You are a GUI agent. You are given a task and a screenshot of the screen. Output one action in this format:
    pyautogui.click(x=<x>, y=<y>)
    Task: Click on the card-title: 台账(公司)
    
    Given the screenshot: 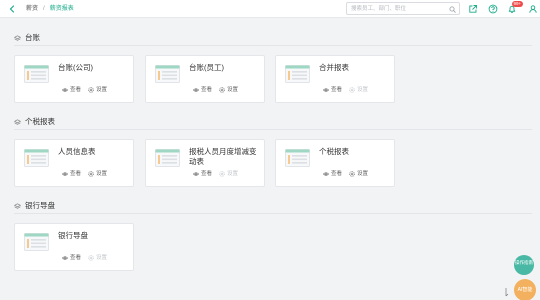 What is the action you would take?
    pyautogui.click(x=75, y=67)
    